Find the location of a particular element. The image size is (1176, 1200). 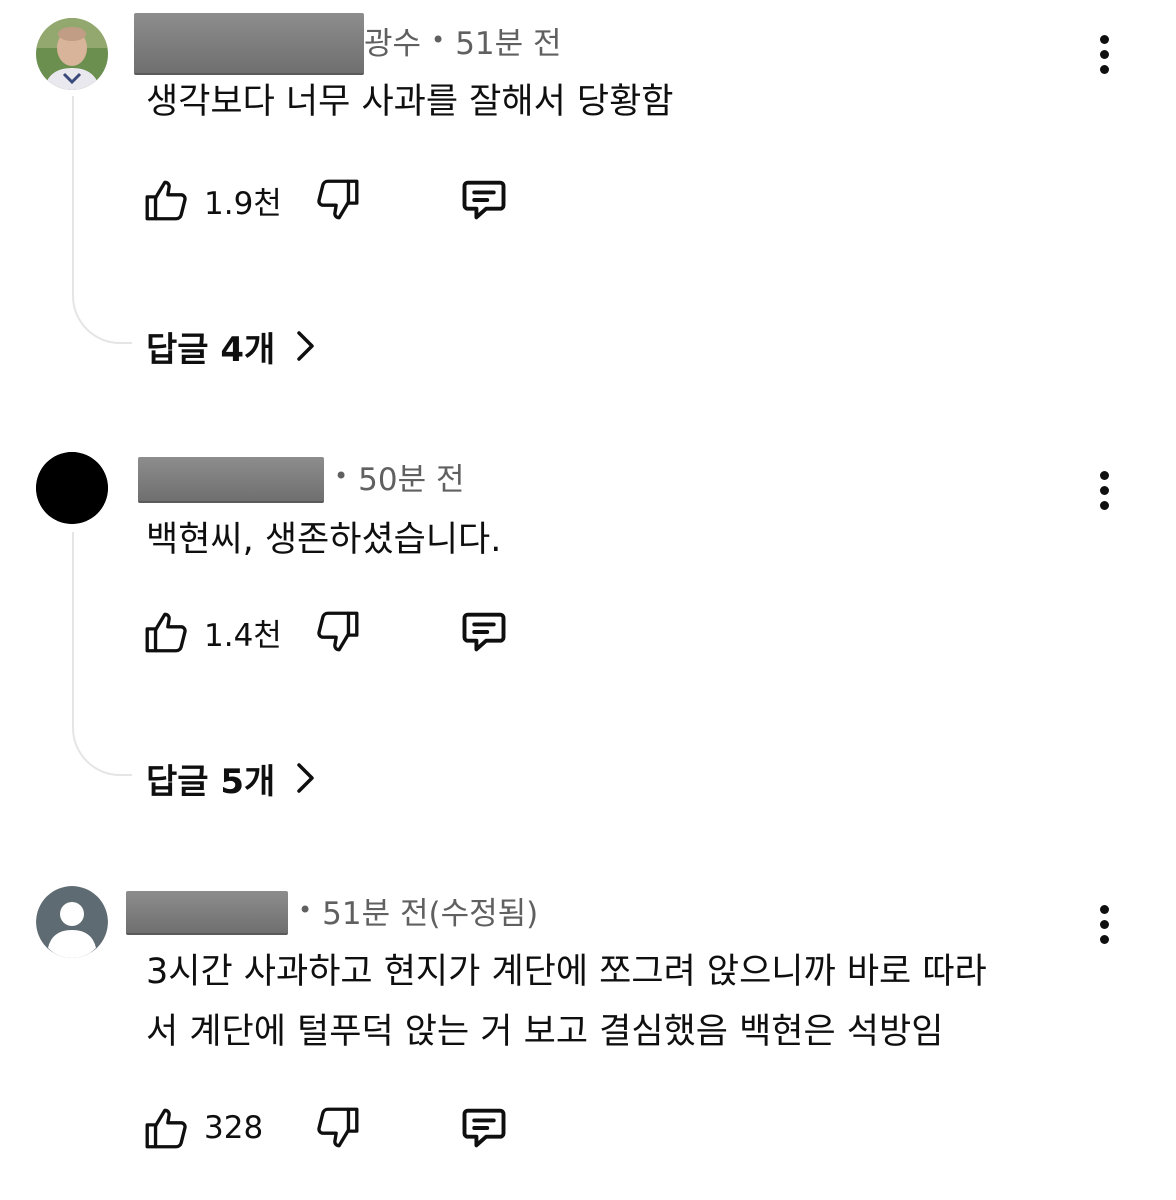

comment-line: 생각보다 너무 사과를 잘해서 당황함 is located at coordinates (410, 102).